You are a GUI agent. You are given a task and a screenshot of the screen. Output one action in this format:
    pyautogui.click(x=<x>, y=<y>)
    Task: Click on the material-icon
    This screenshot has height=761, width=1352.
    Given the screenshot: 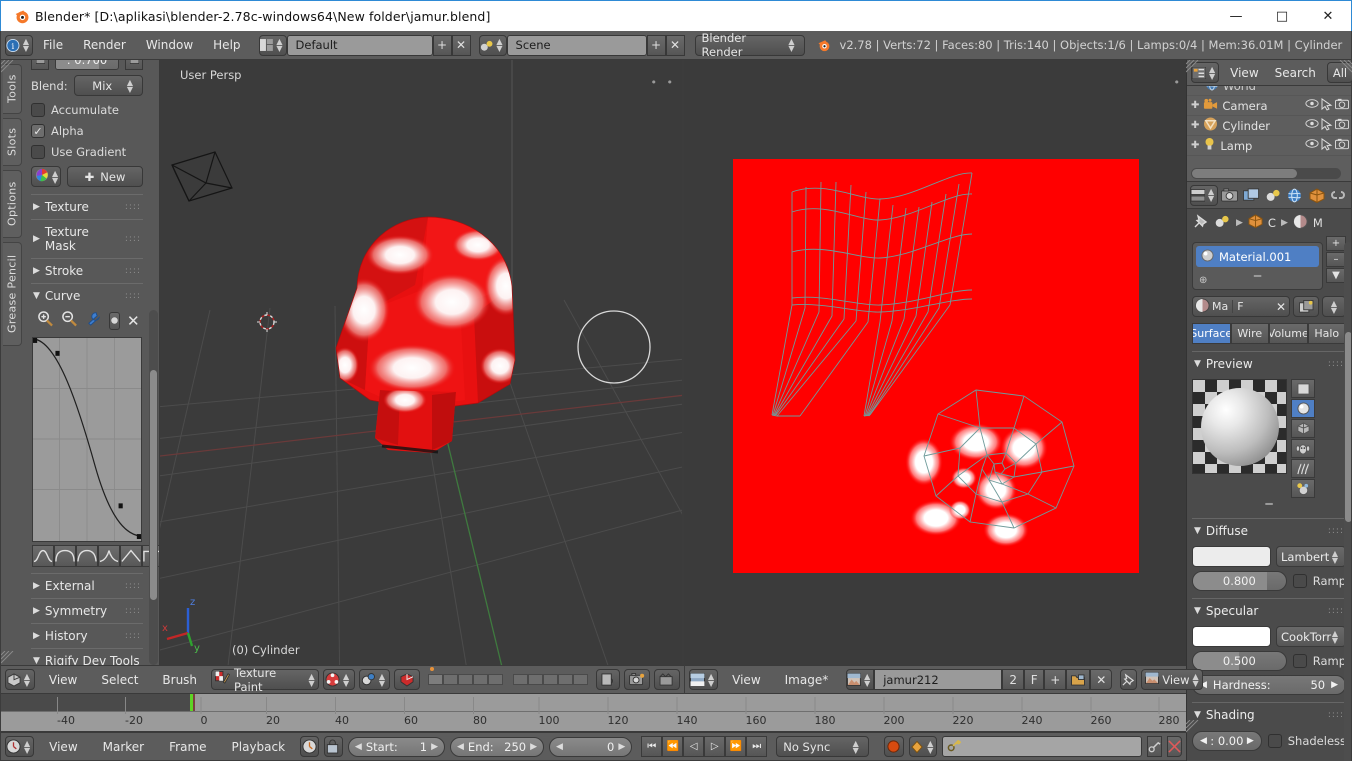 What is the action you would take?
    pyautogui.click(x=1300, y=222)
    